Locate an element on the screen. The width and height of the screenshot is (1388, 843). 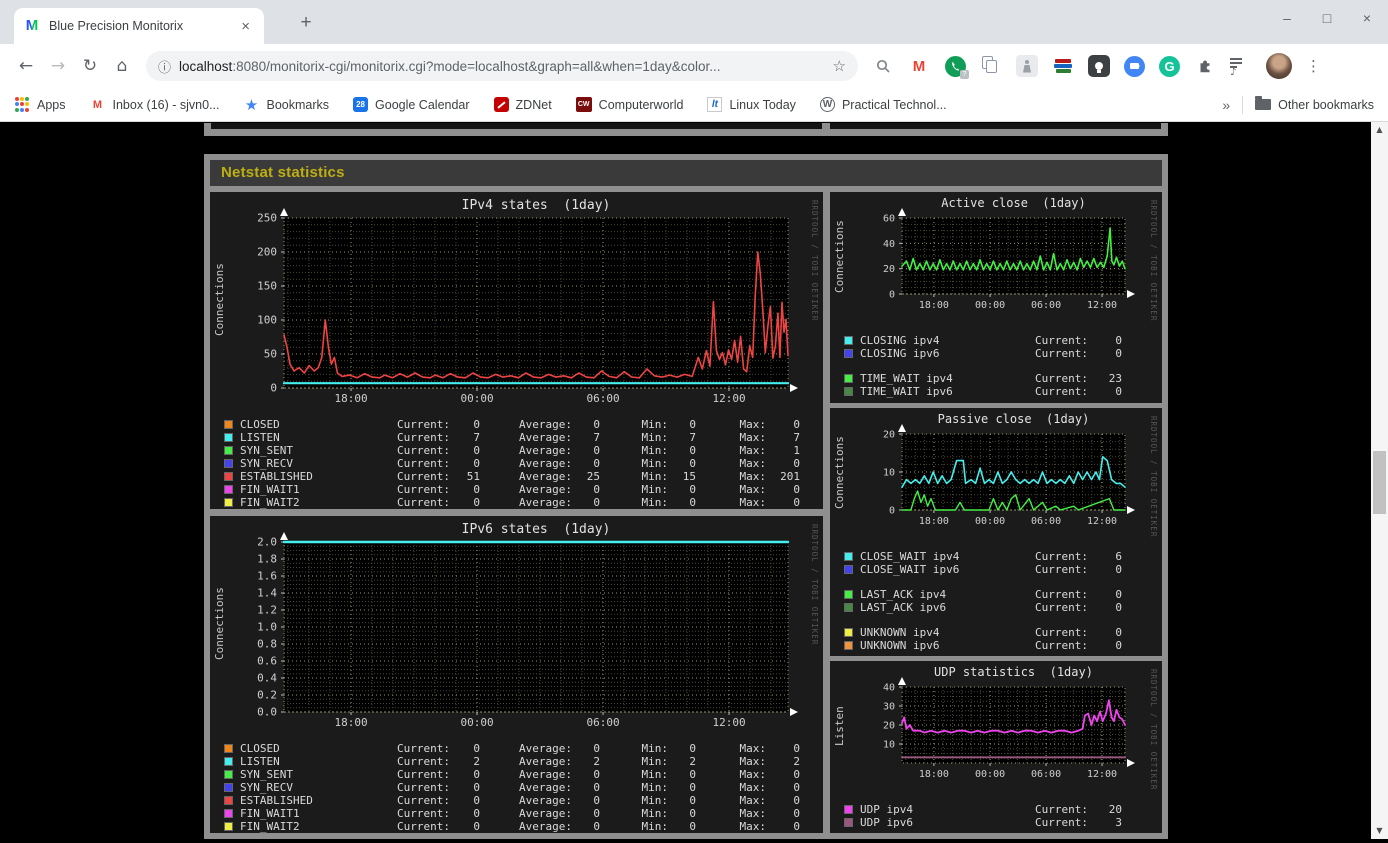
back-button: ← is located at coordinates (26, 66).